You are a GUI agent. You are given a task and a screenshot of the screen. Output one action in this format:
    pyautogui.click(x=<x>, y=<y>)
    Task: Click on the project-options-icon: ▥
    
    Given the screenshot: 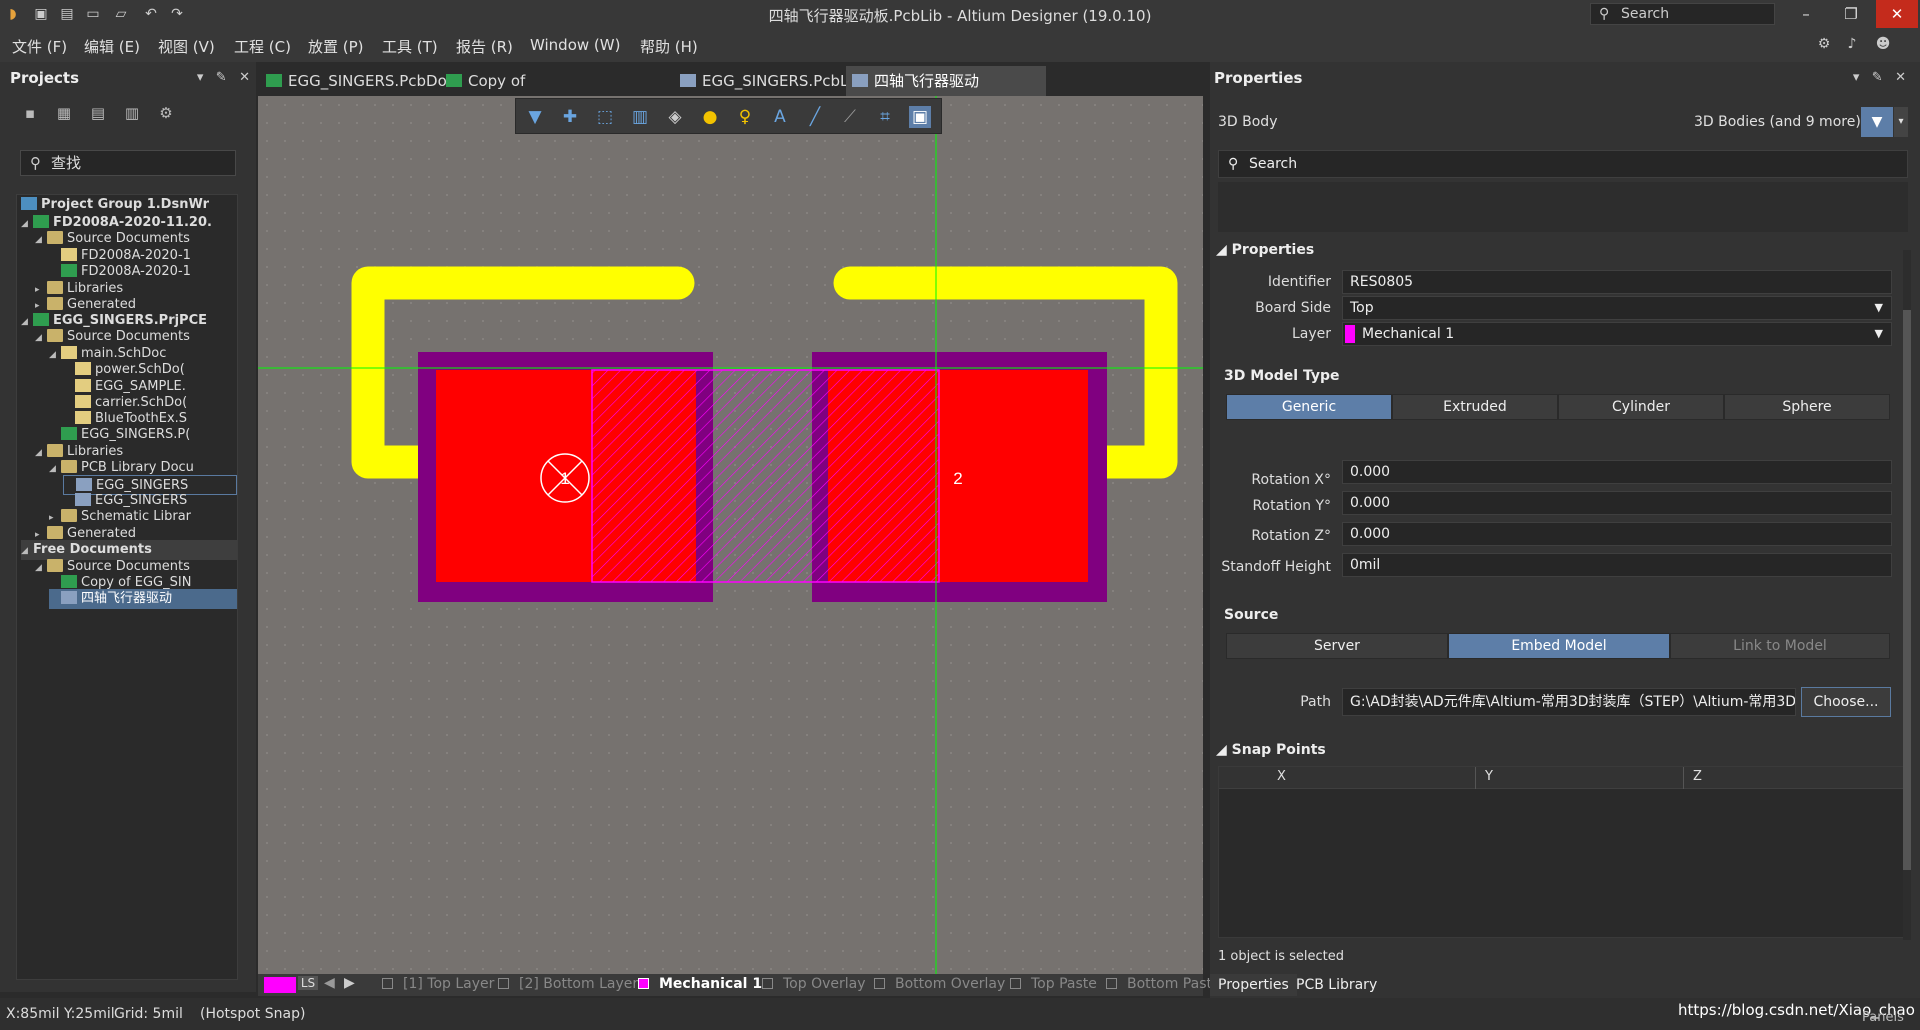 What is the action you would take?
    pyautogui.click(x=132, y=114)
    